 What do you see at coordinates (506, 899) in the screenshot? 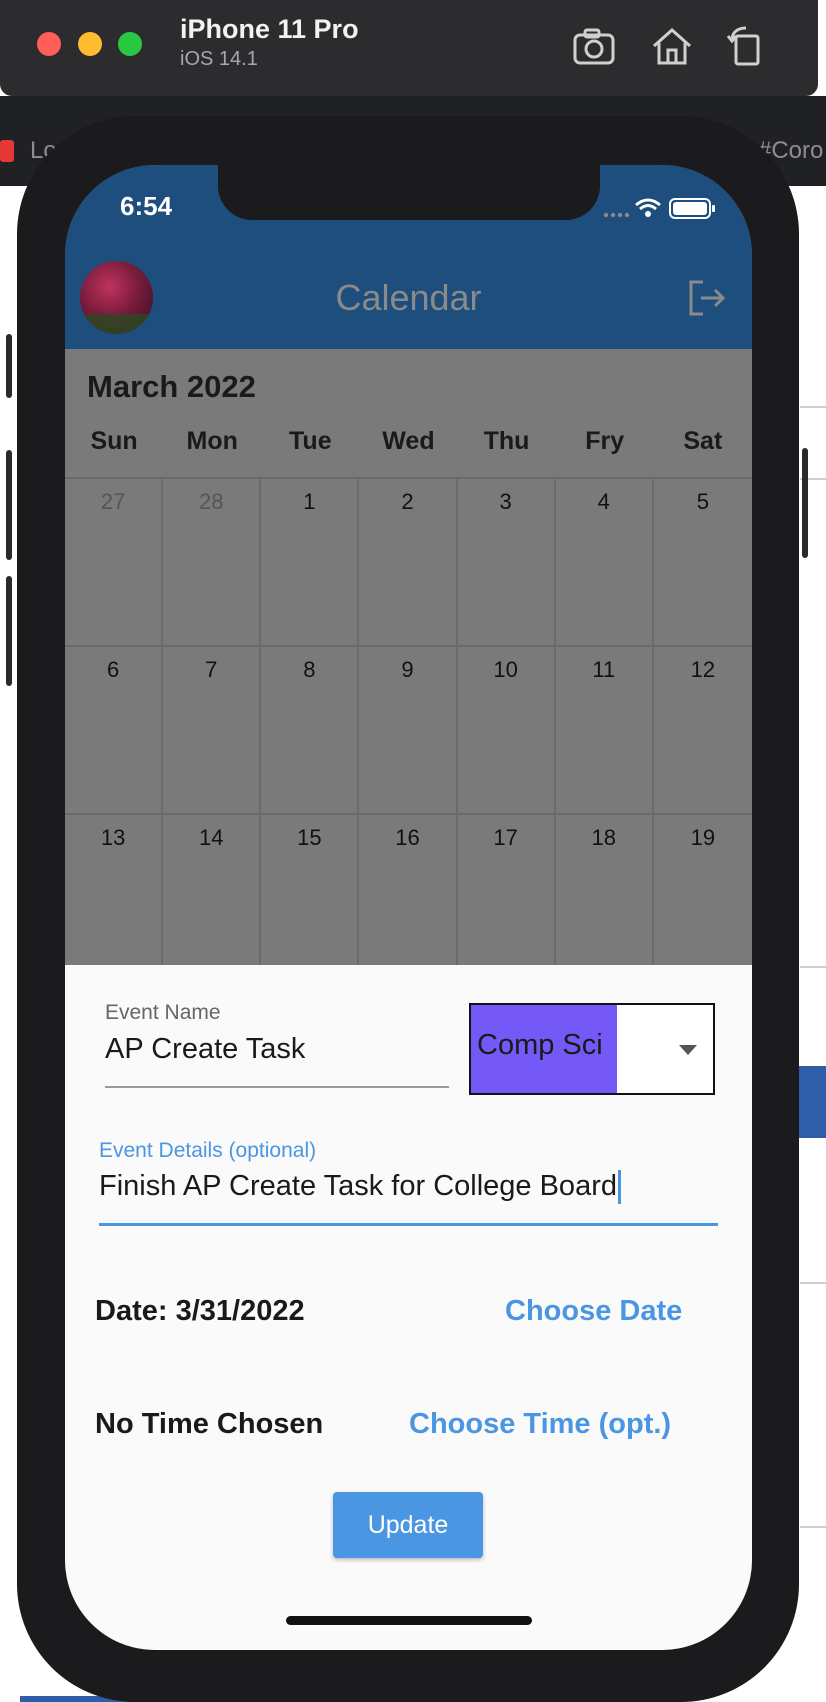
I see `calendar-day: 17` at bounding box center [506, 899].